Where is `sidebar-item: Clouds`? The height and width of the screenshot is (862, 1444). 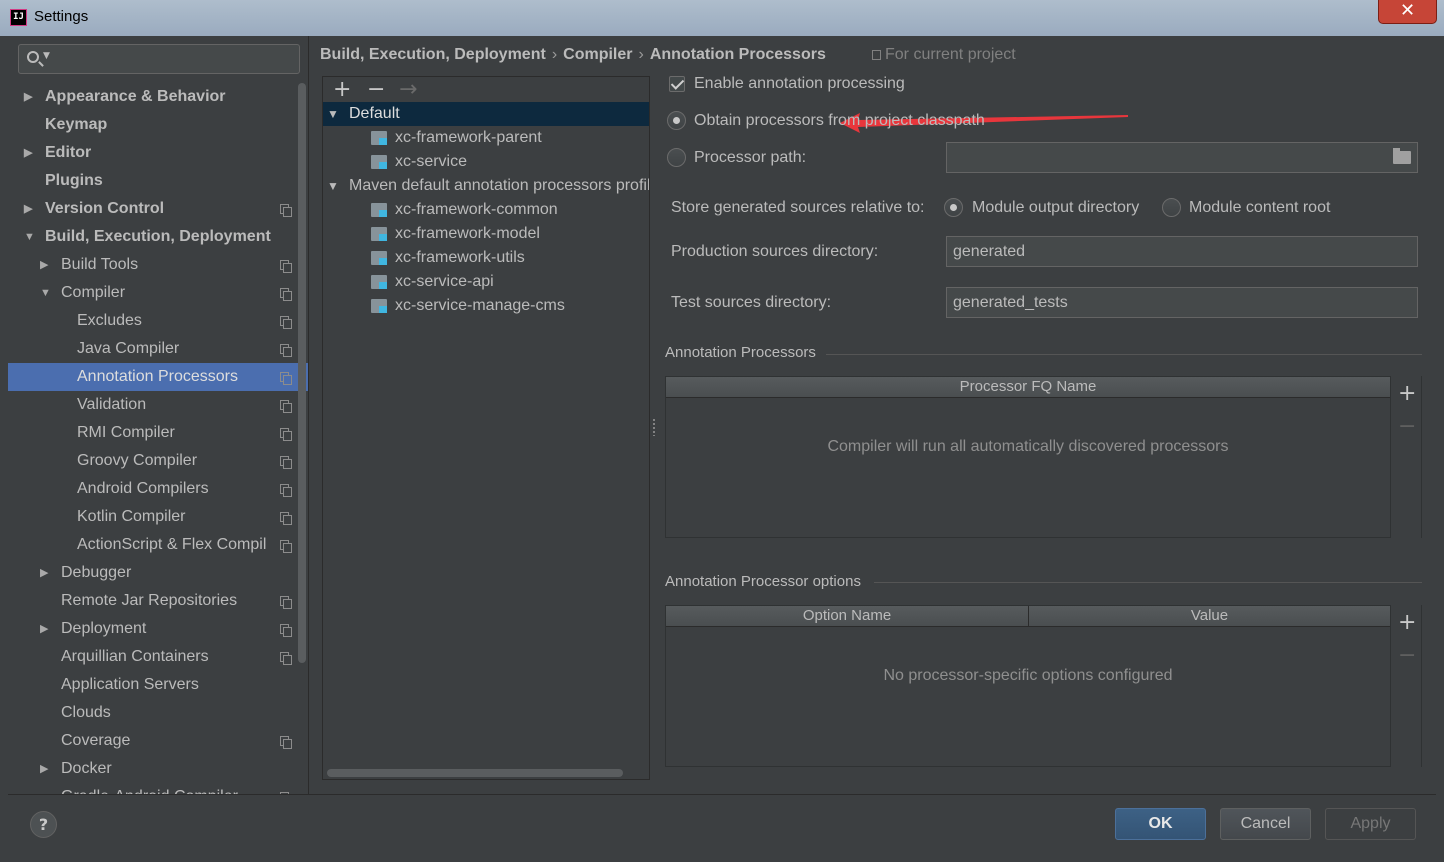 sidebar-item: Clouds is located at coordinates (158, 713).